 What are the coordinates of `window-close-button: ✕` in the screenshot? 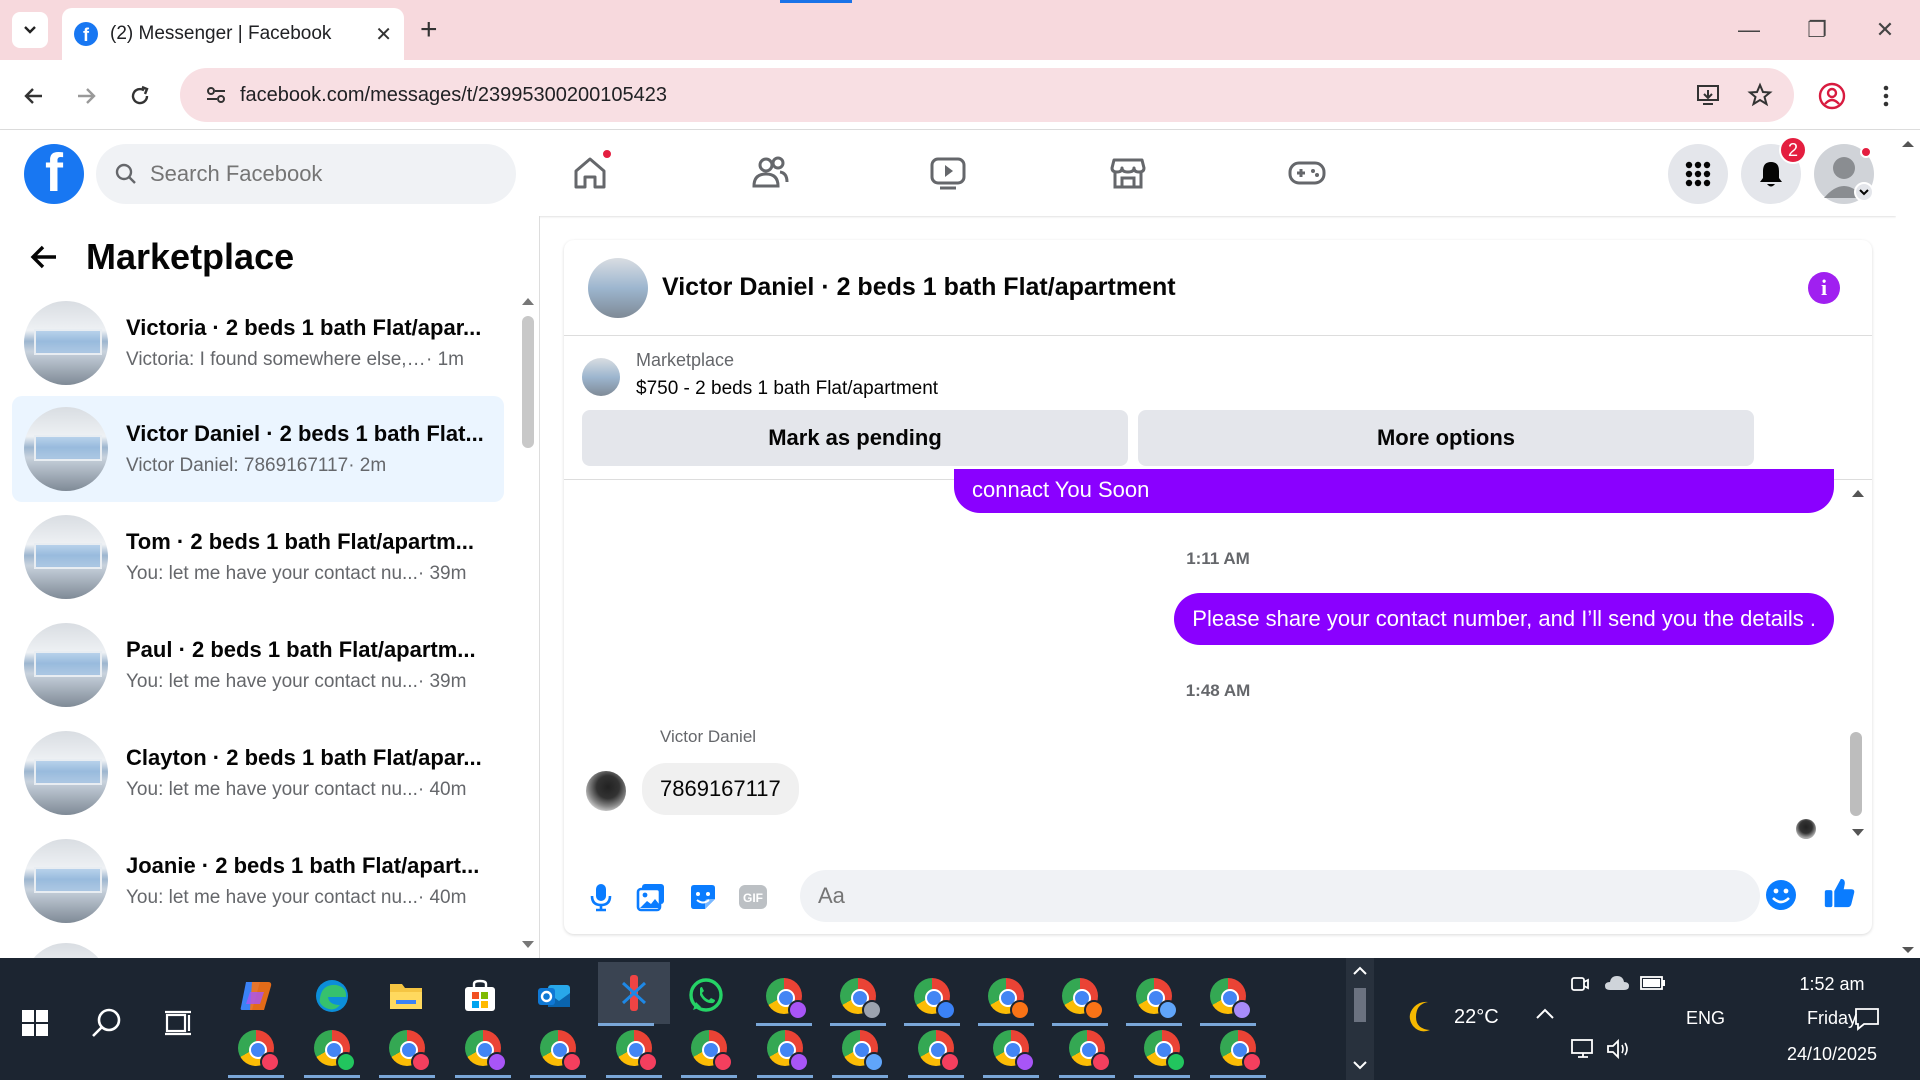 It's located at (1885, 30).